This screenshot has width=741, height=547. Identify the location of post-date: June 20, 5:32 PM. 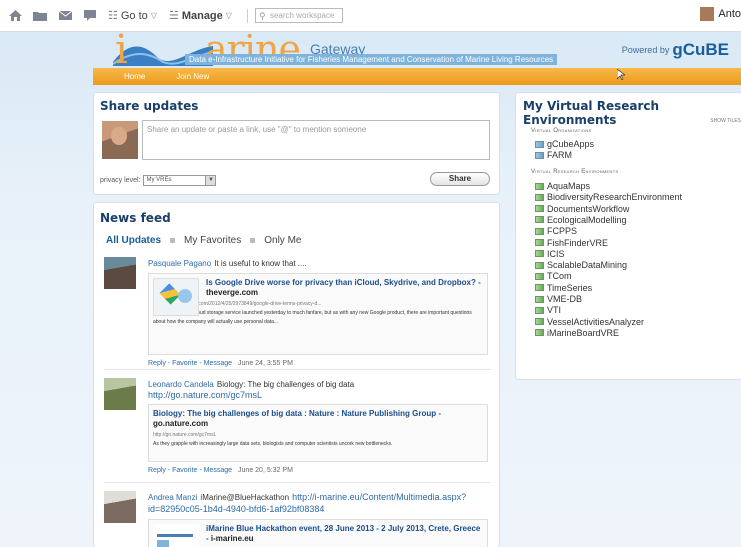
(265, 470).